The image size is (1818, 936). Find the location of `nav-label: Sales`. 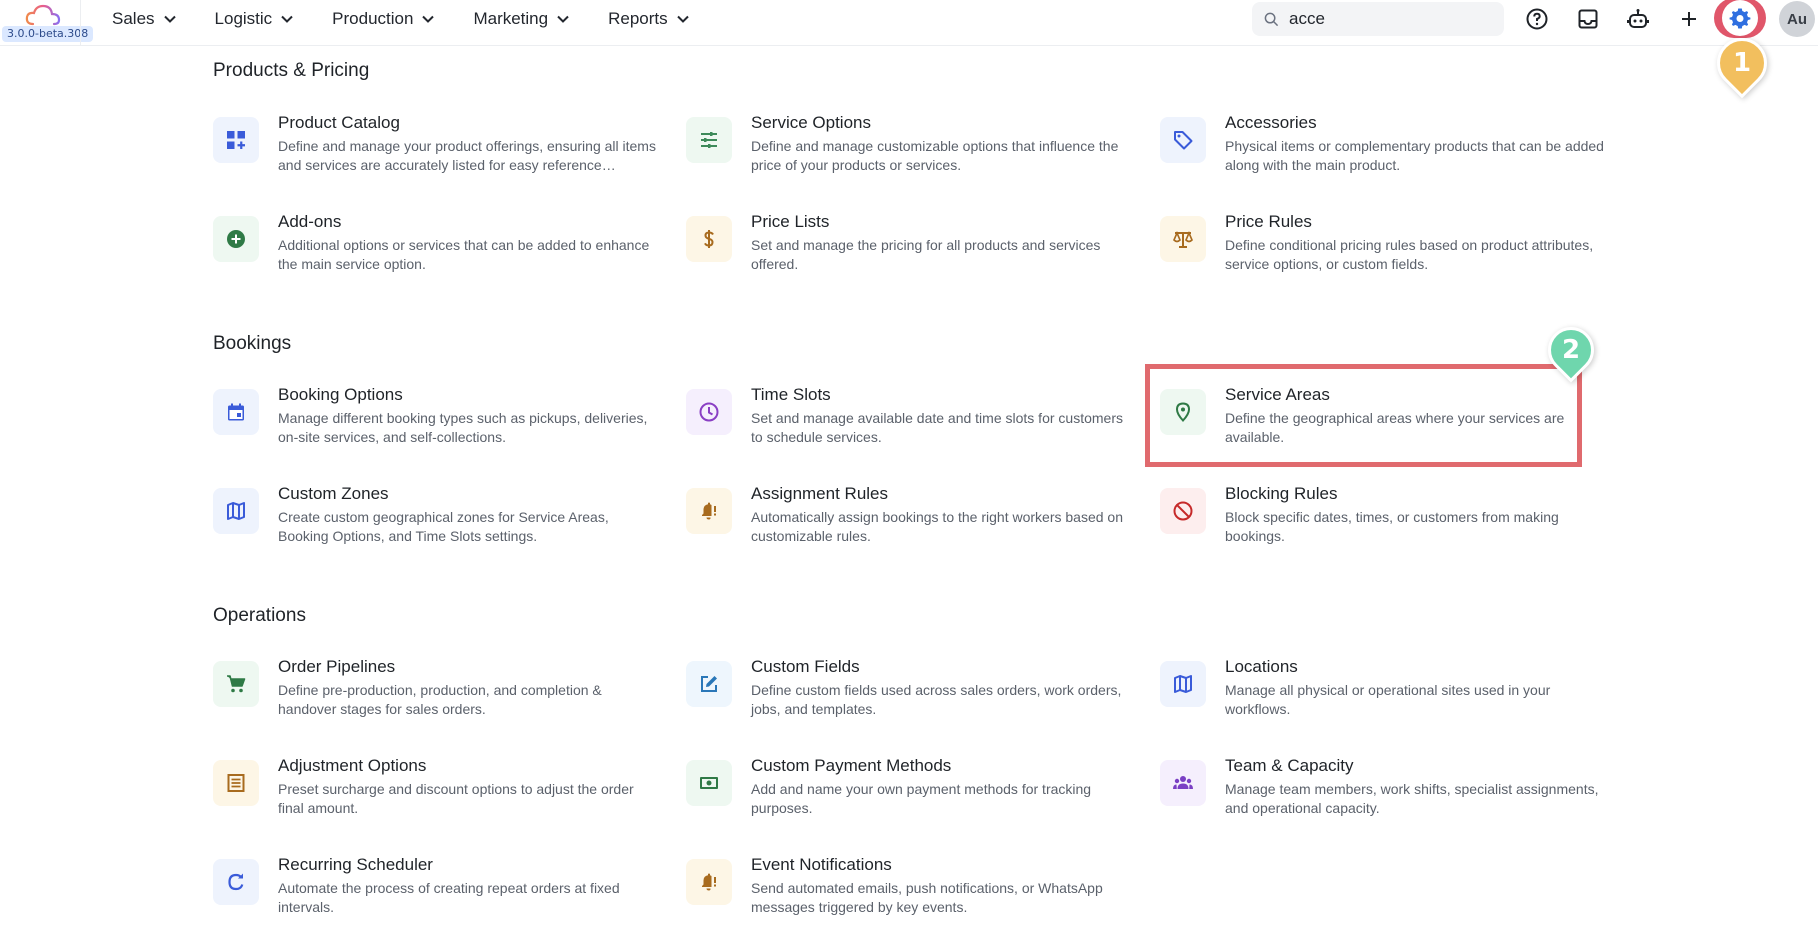

nav-label: Sales is located at coordinates (133, 18).